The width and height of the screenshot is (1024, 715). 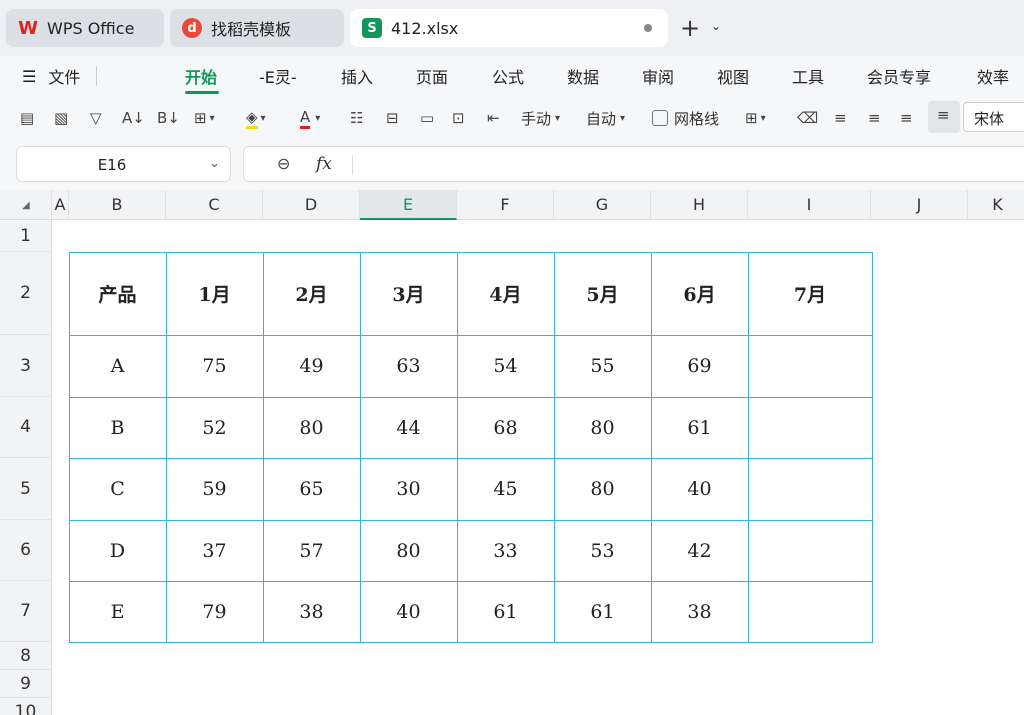 What do you see at coordinates (493, 118) in the screenshot?
I see `insert-icon: ⇤` at bounding box center [493, 118].